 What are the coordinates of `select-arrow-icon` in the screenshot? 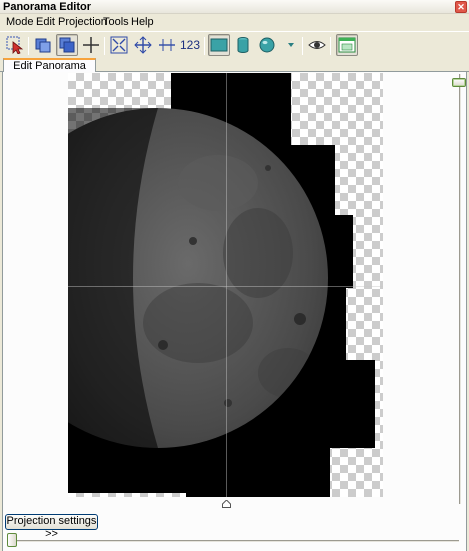 It's located at (15, 45).